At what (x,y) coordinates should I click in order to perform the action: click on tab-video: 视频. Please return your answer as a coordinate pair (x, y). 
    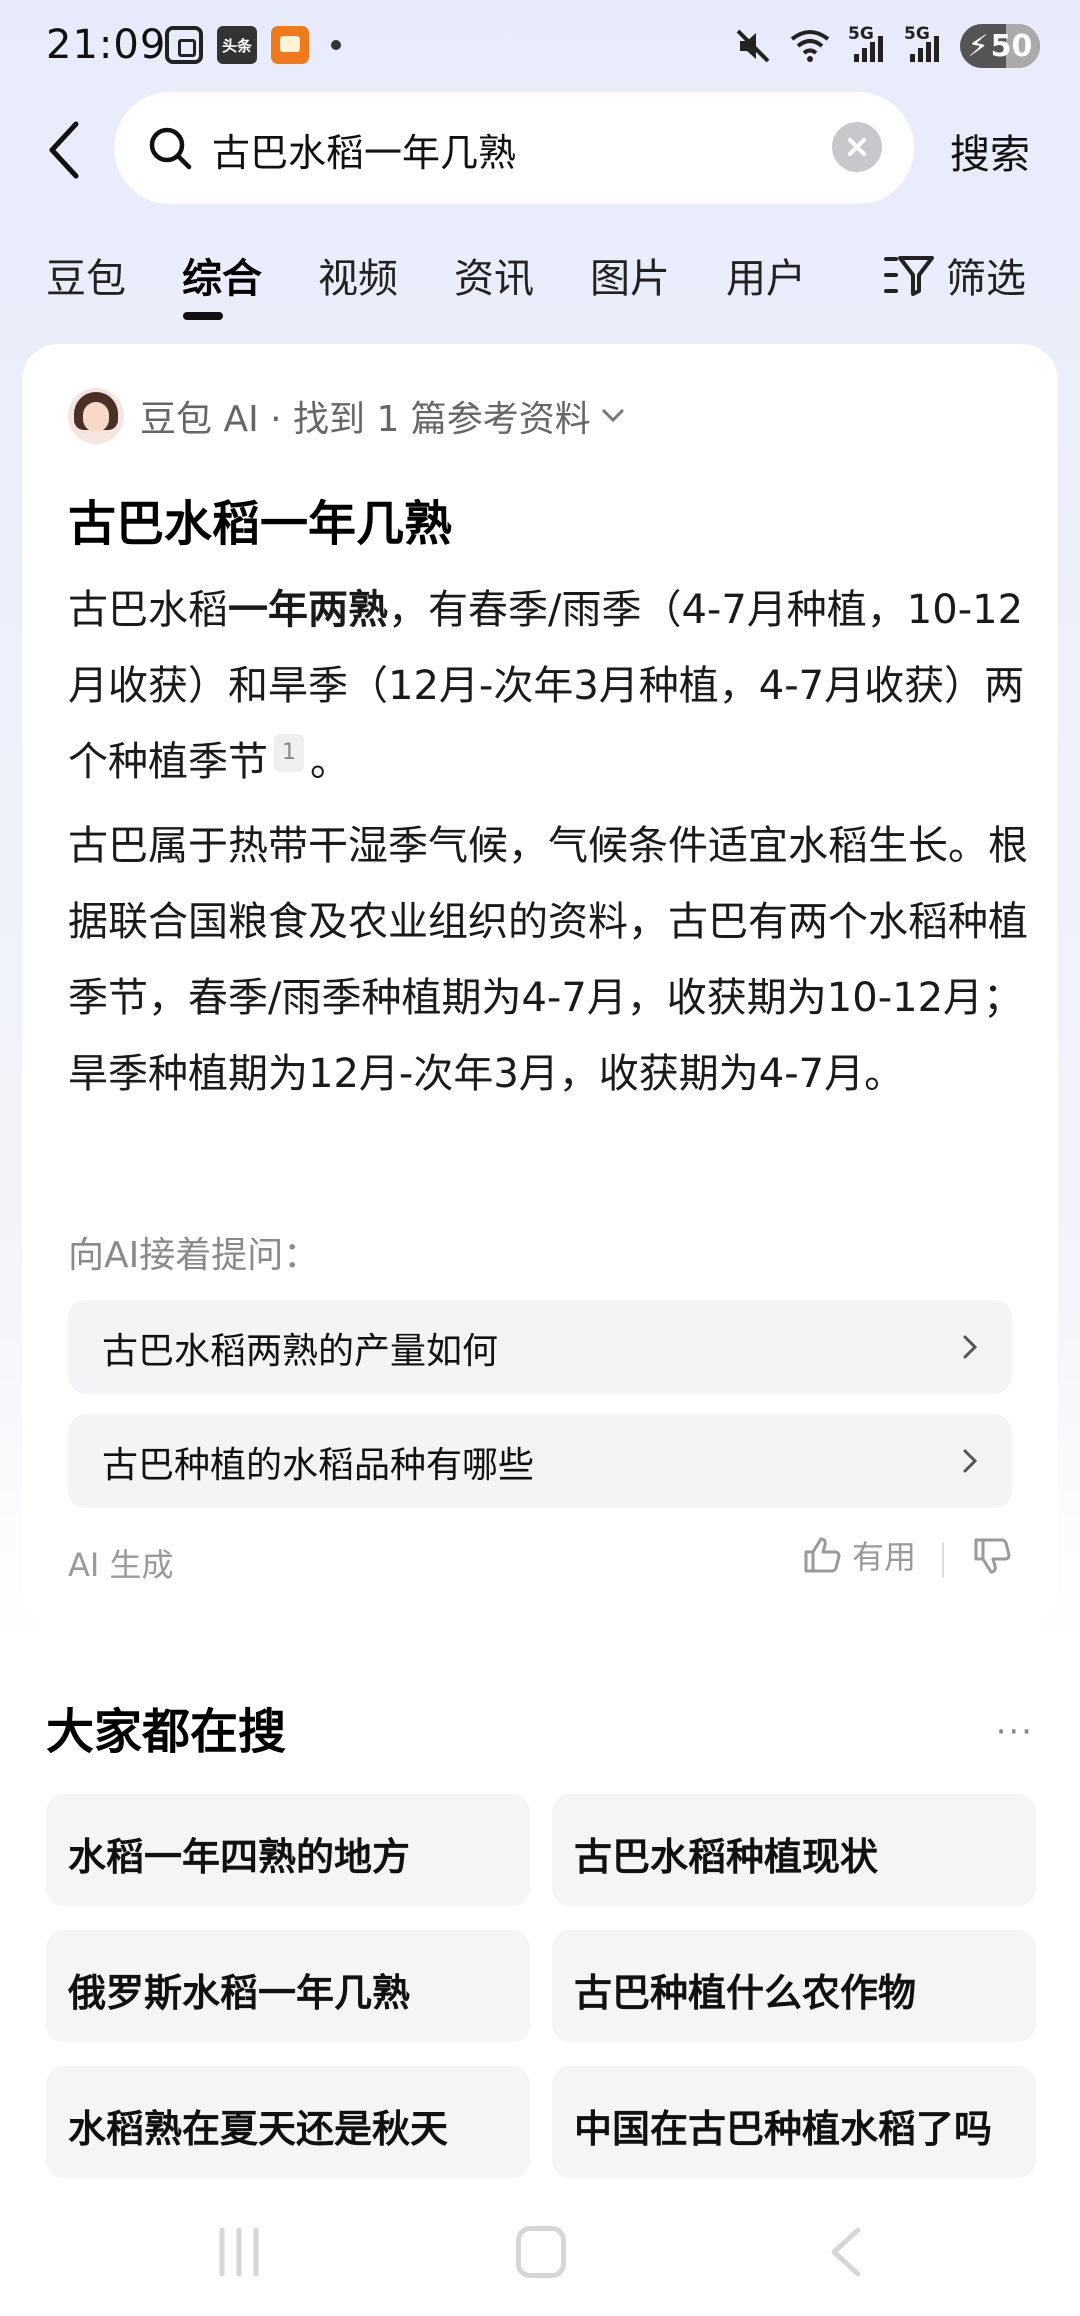
    Looking at the image, I should click on (358, 275).